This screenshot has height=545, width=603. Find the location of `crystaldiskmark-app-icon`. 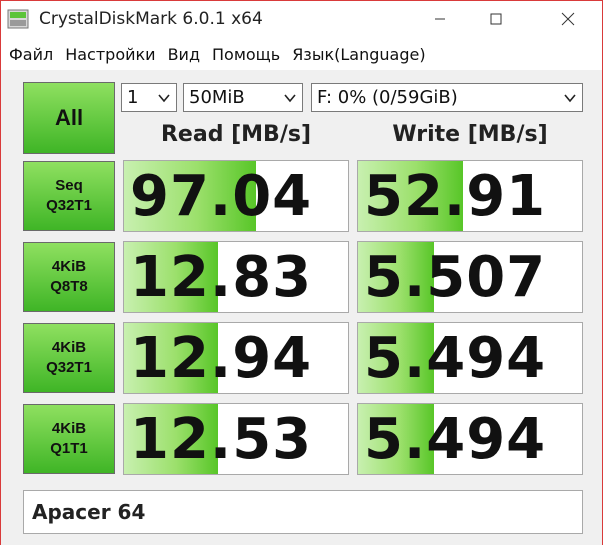

crystaldiskmark-app-icon is located at coordinates (18, 19).